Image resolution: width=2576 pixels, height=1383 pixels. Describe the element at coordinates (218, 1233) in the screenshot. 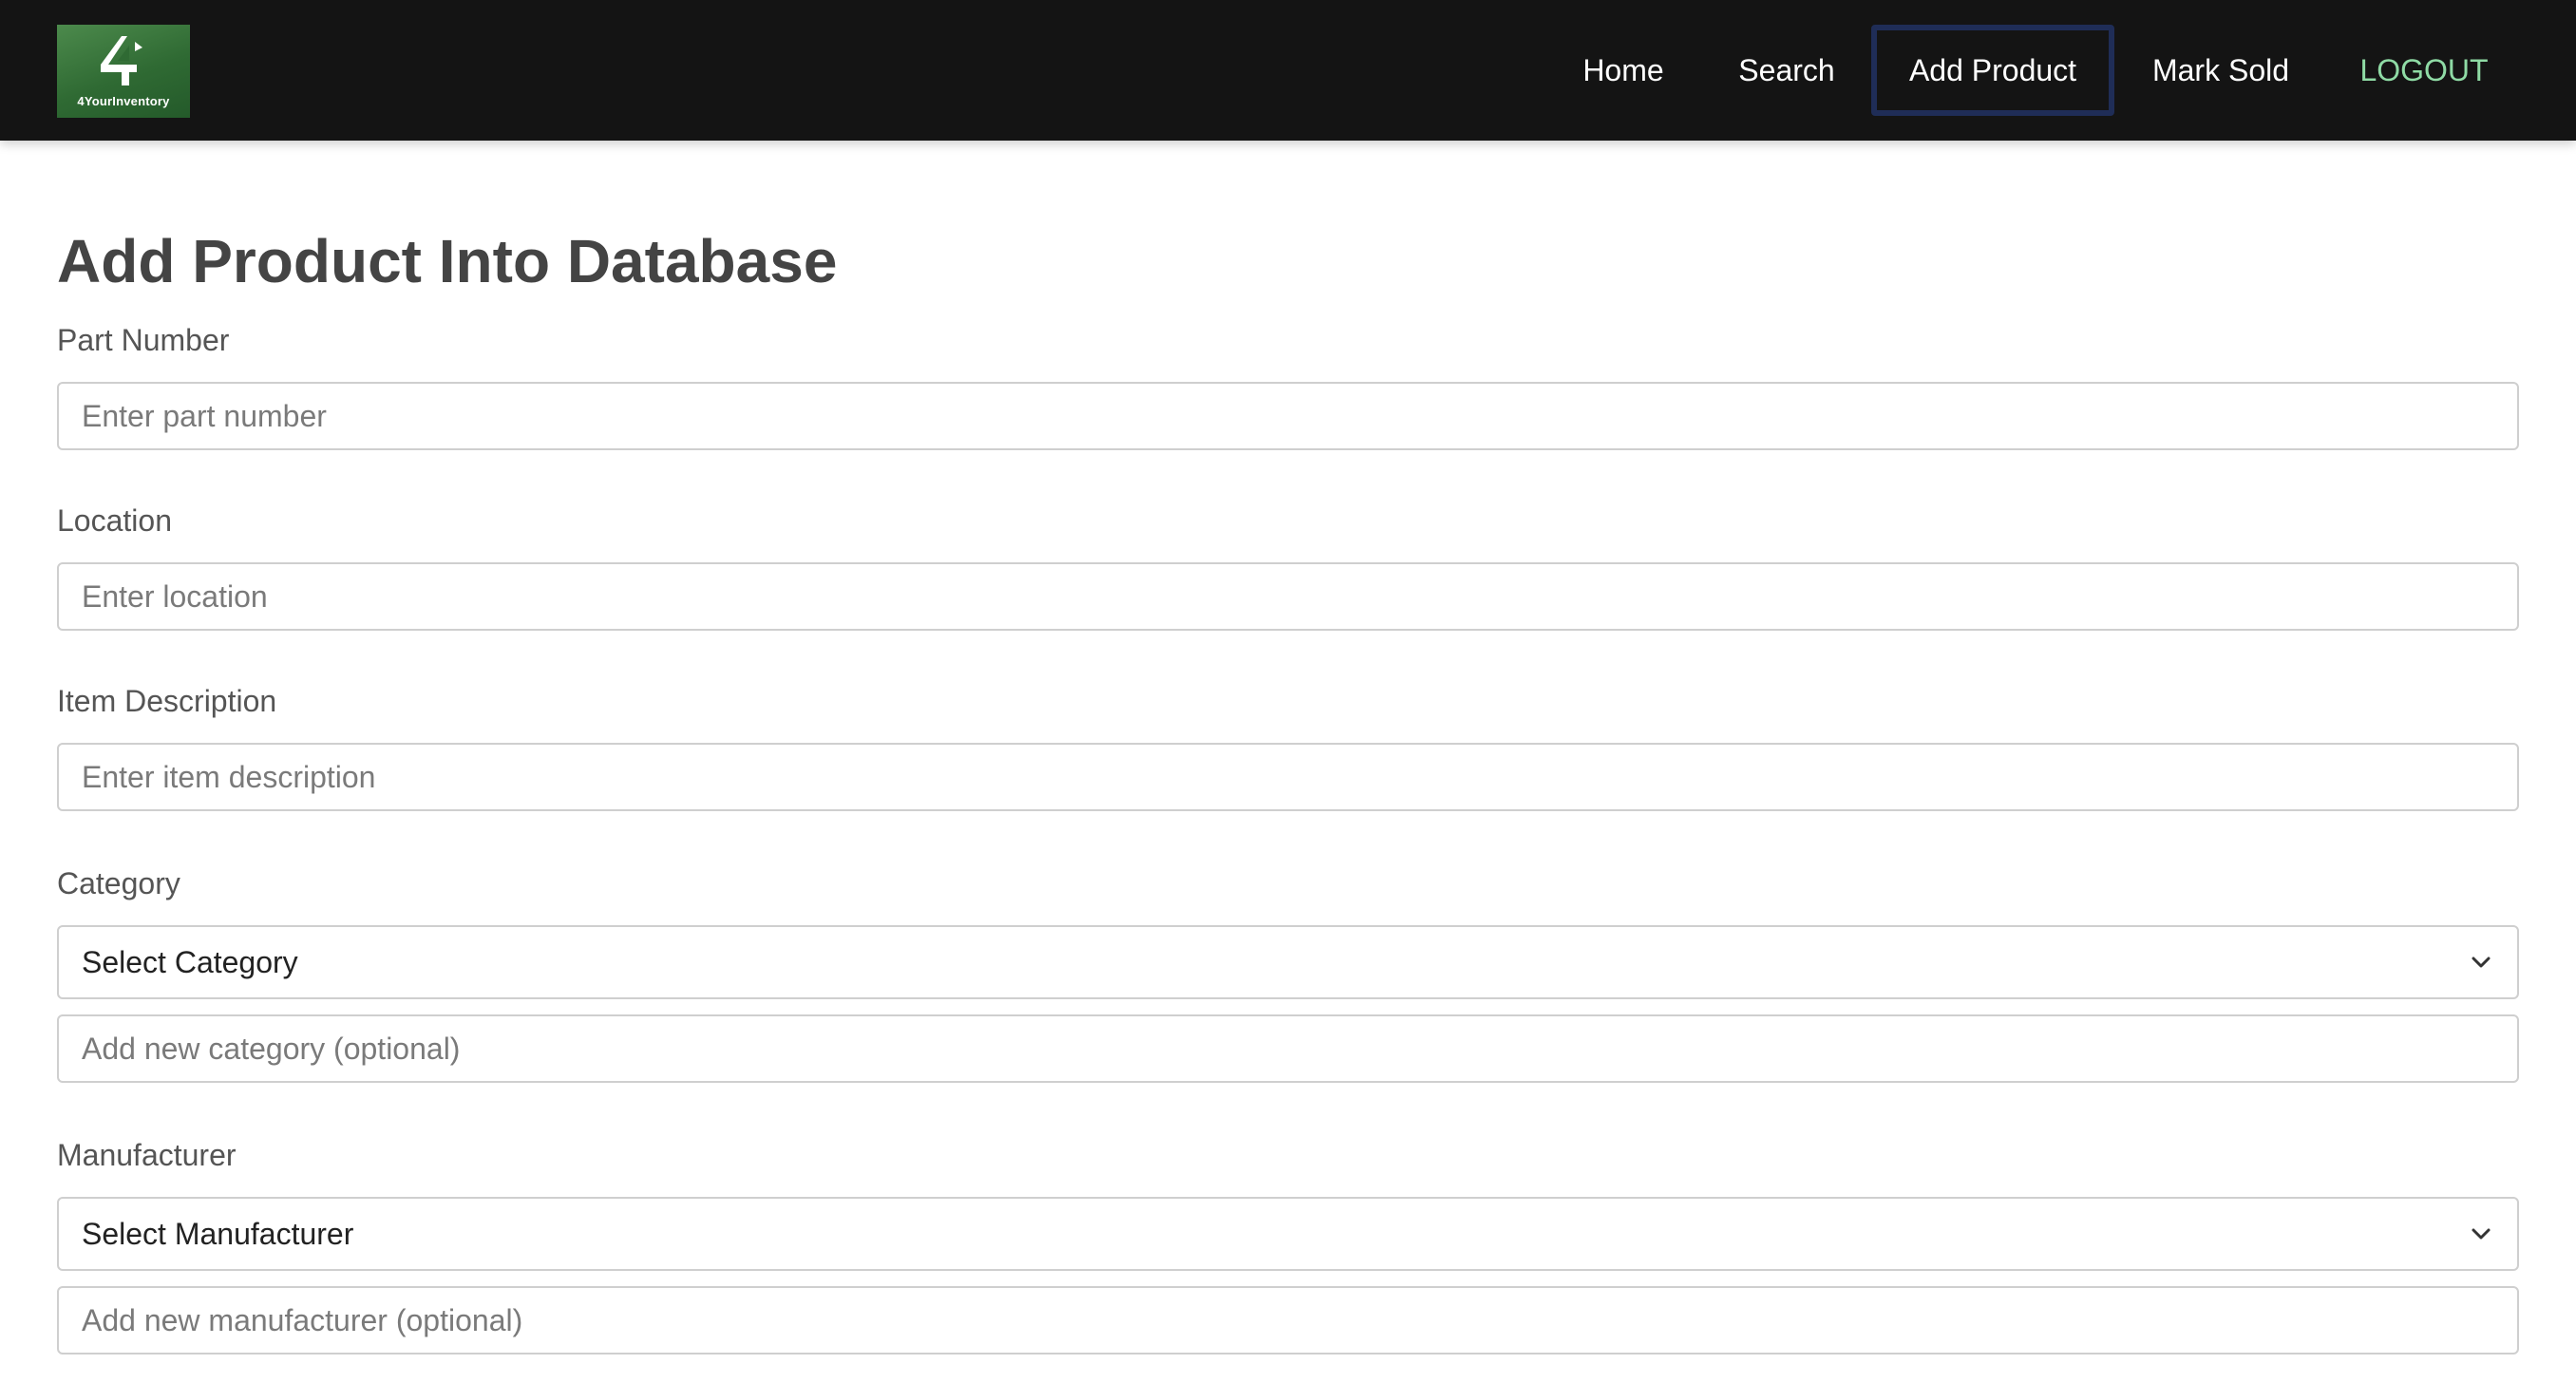

I see `manufacturer-select-value: Select Manufacturer` at that location.